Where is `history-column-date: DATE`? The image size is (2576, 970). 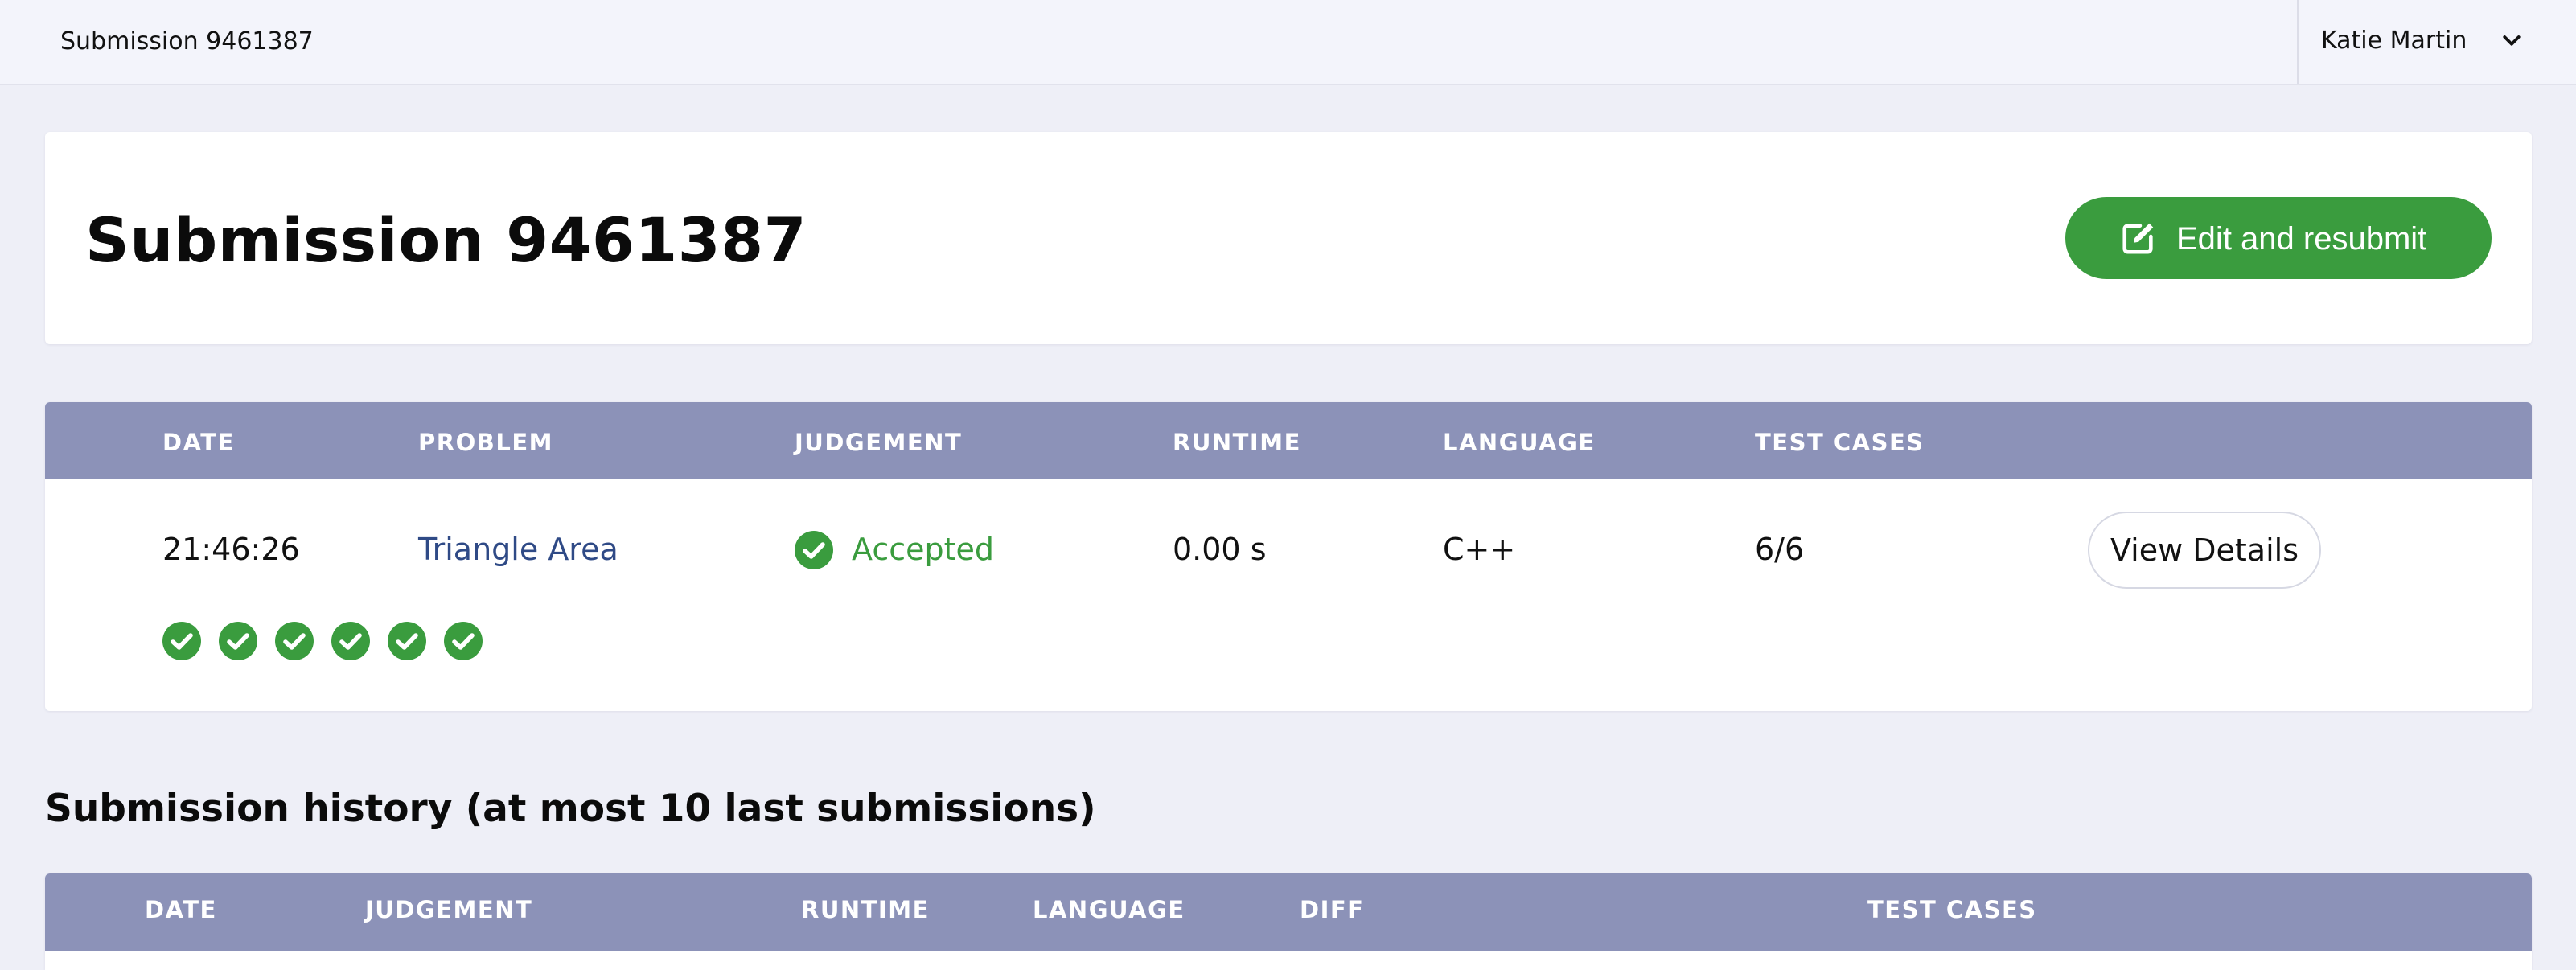 history-column-date: DATE is located at coordinates (181, 909).